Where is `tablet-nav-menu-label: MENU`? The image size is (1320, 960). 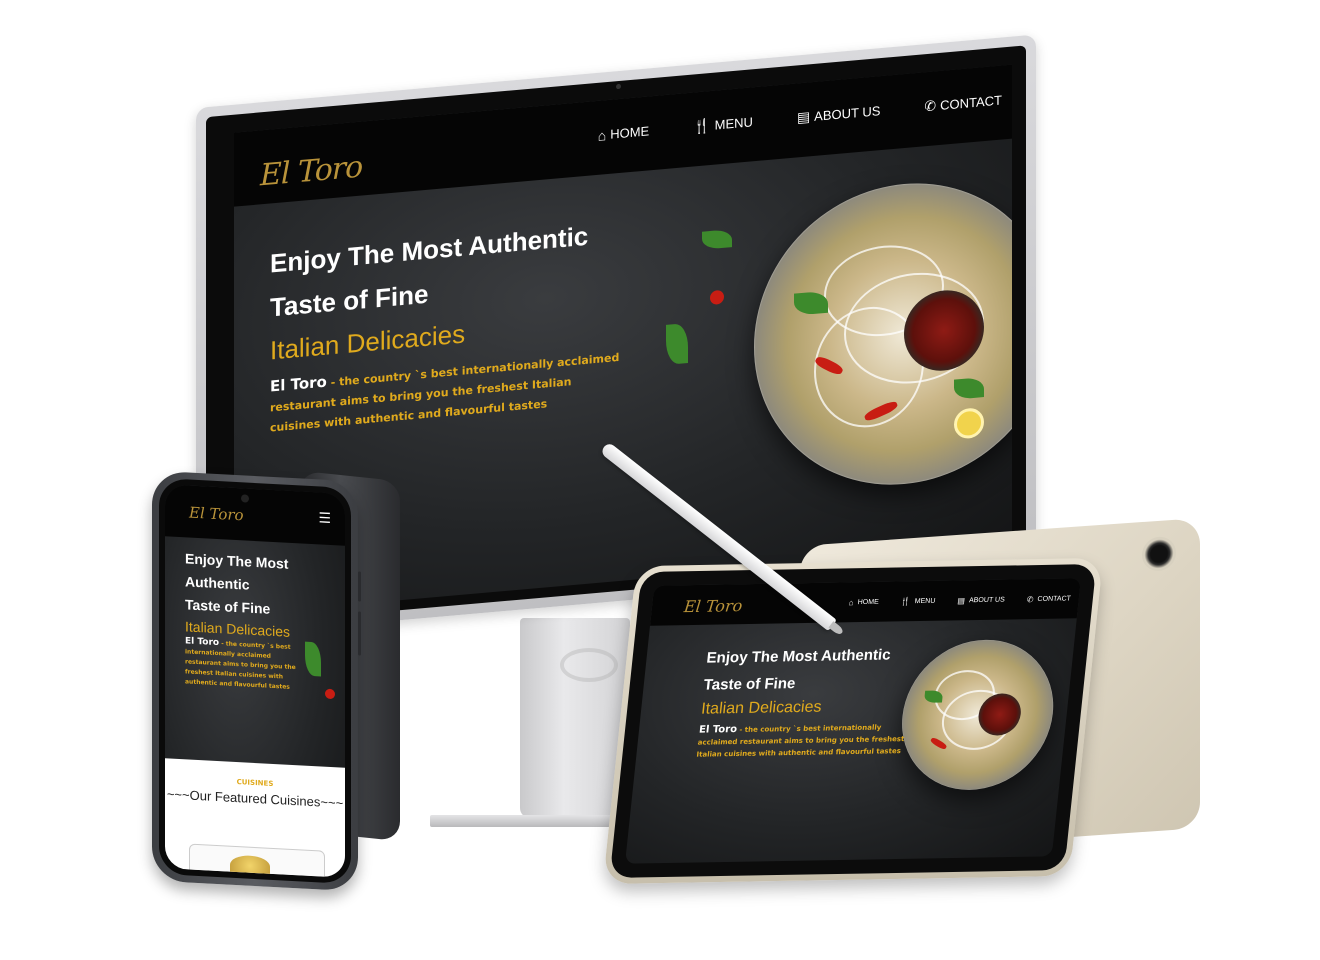
tablet-nav-menu-label: MENU is located at coordinates (925, 601).